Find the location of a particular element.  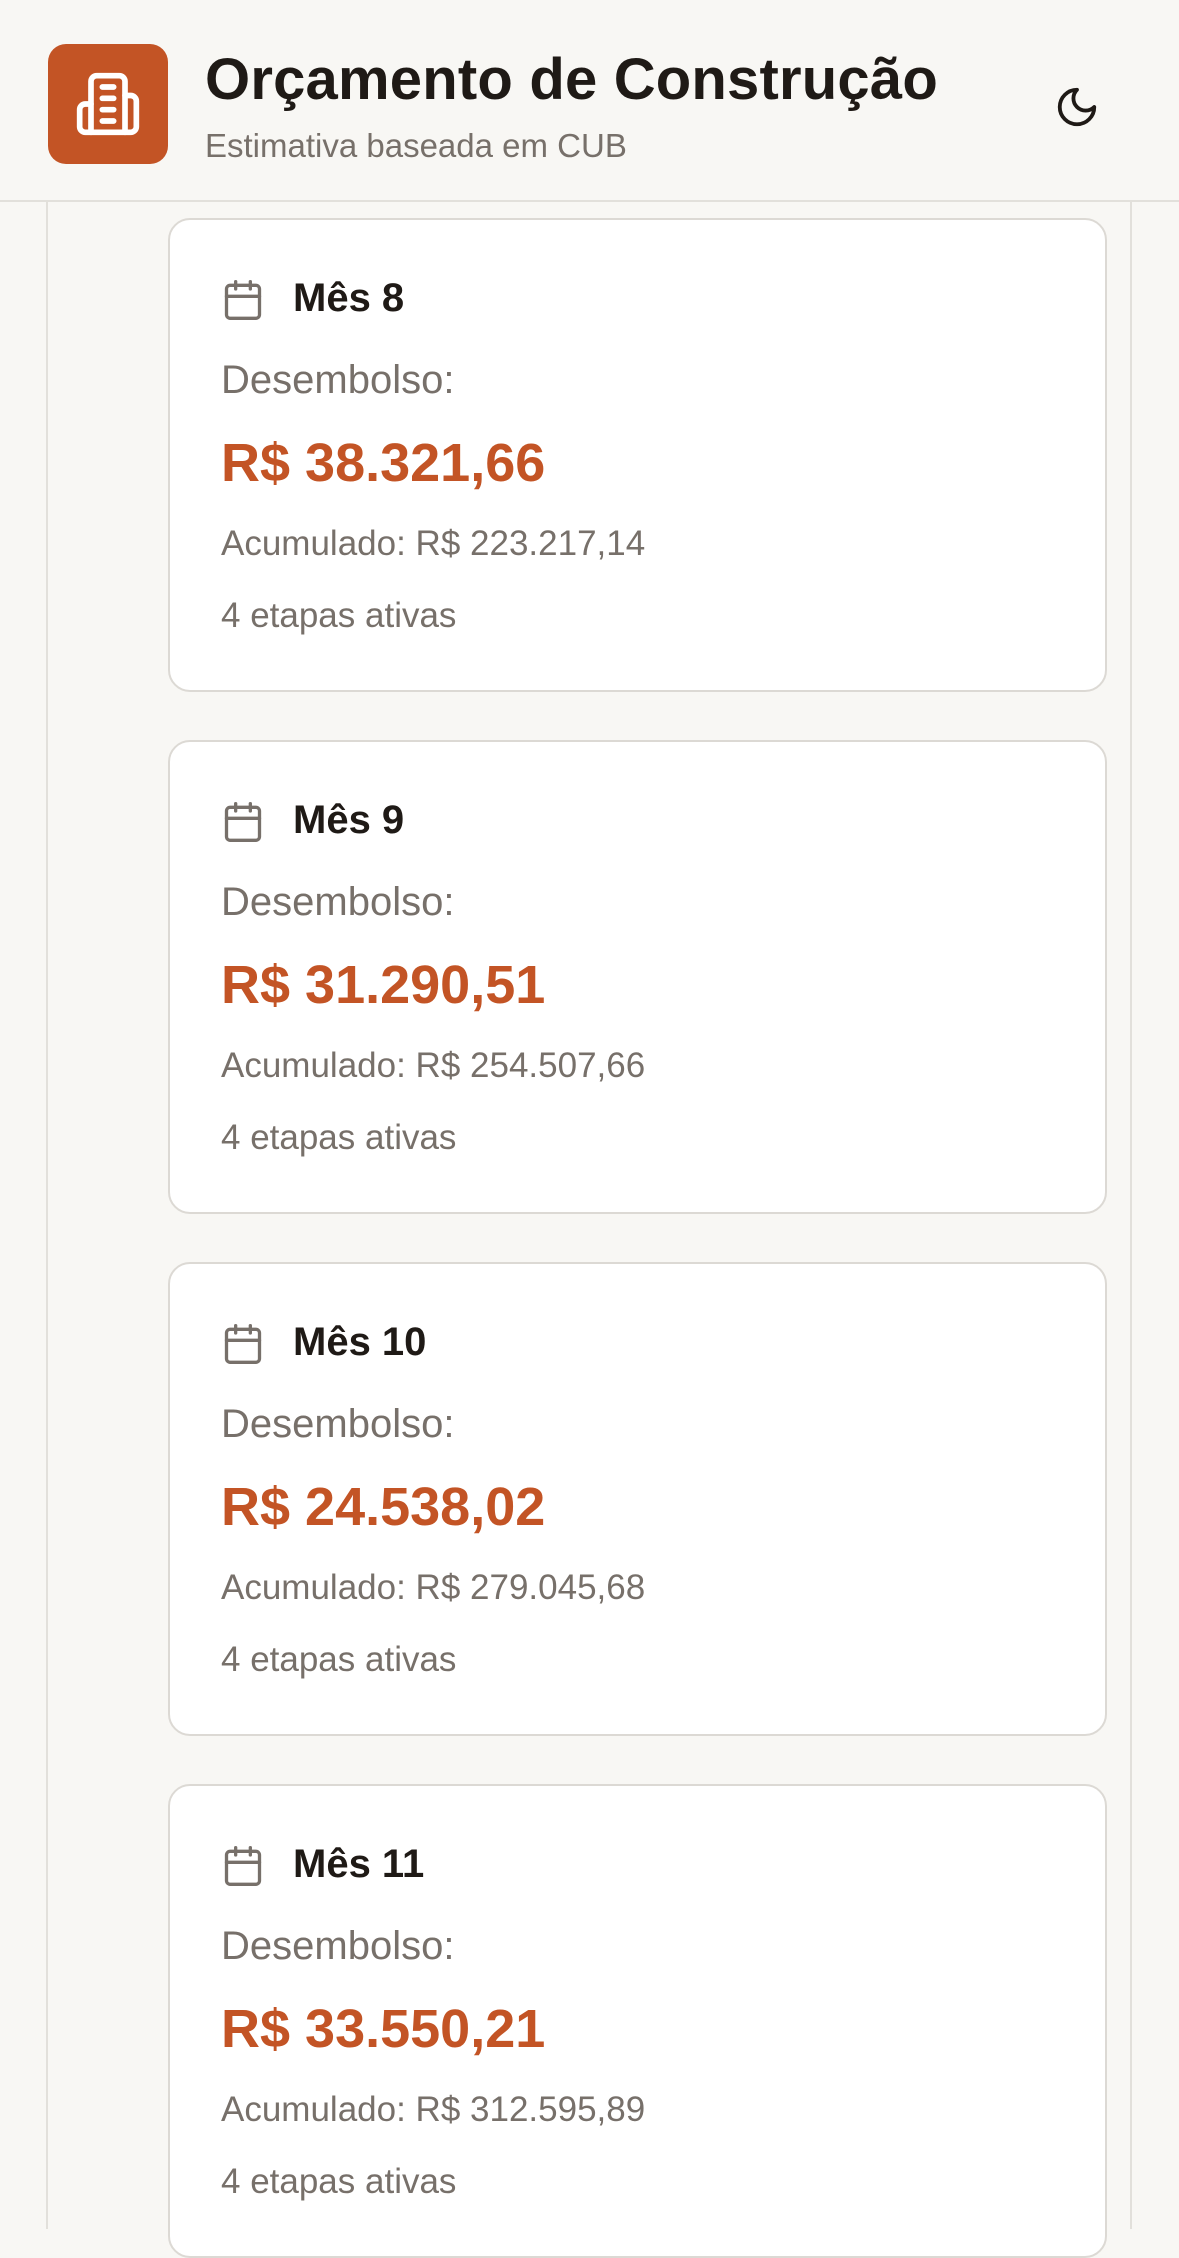

moon-icon is located at coordinates (1077, 107).